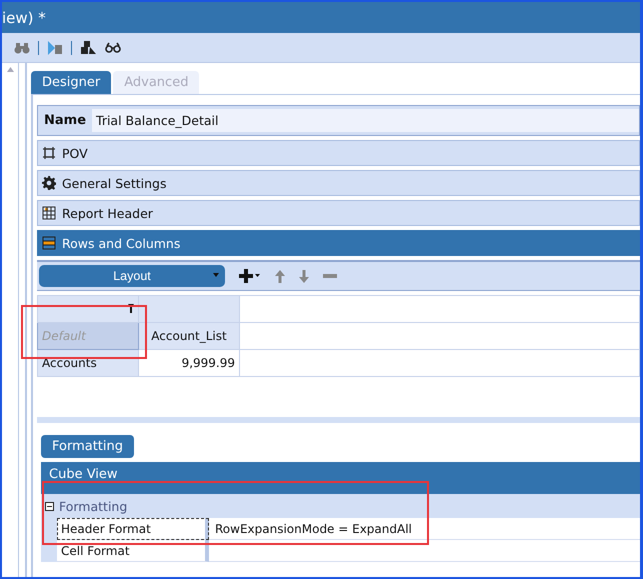  What do you see at coordinates (189, 336) in the screenshot?
I see `column-header: Account_List` at bounding box center [189, 336].